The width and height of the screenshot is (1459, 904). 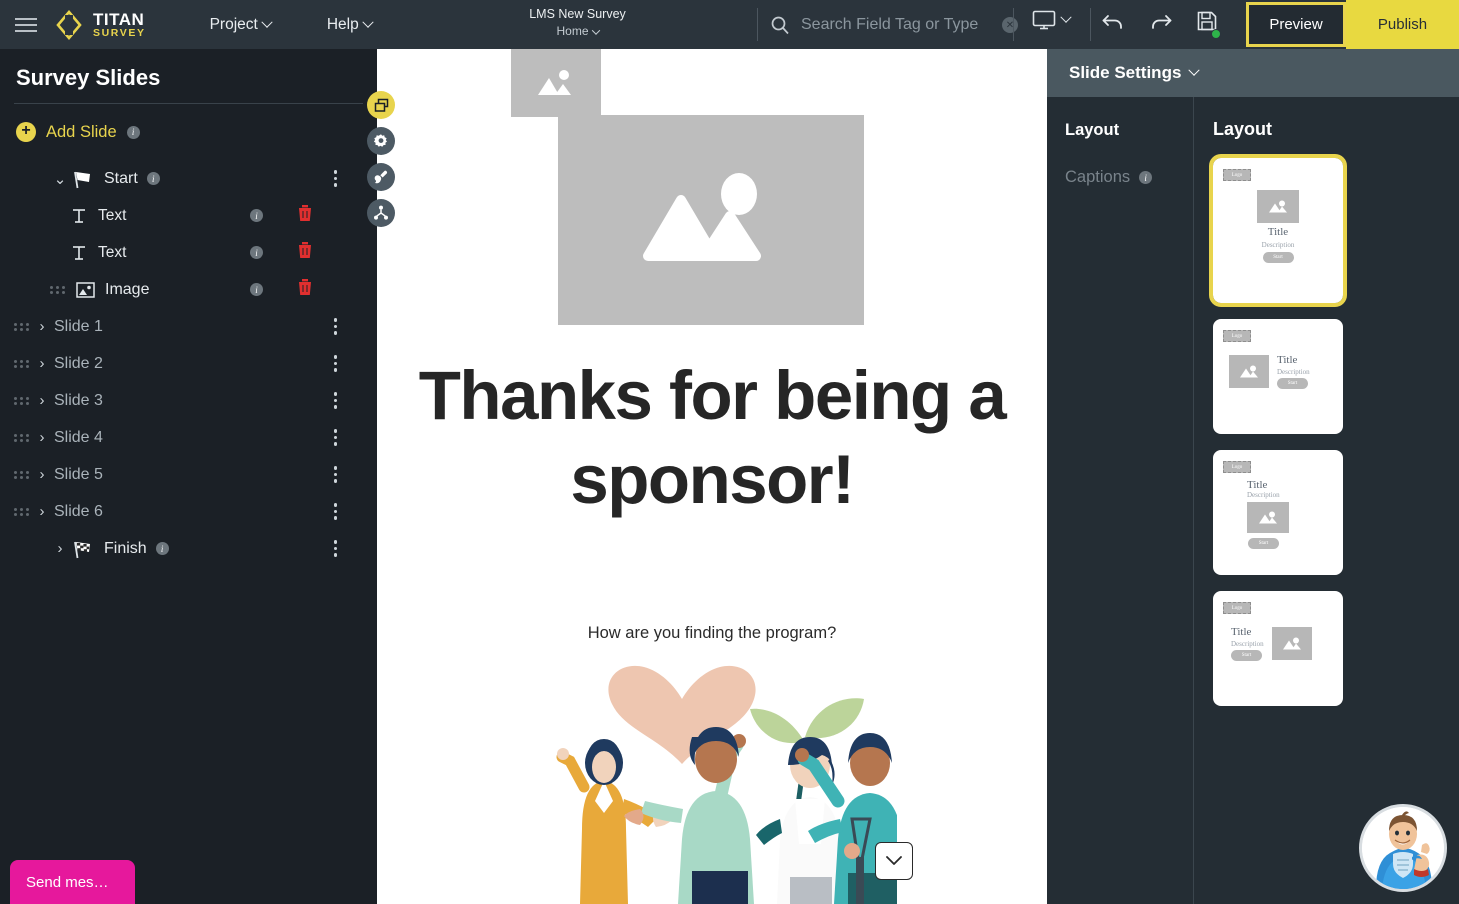 I want to click on slide-settings-title: Slide Settings, so click(x=1125, y=72).